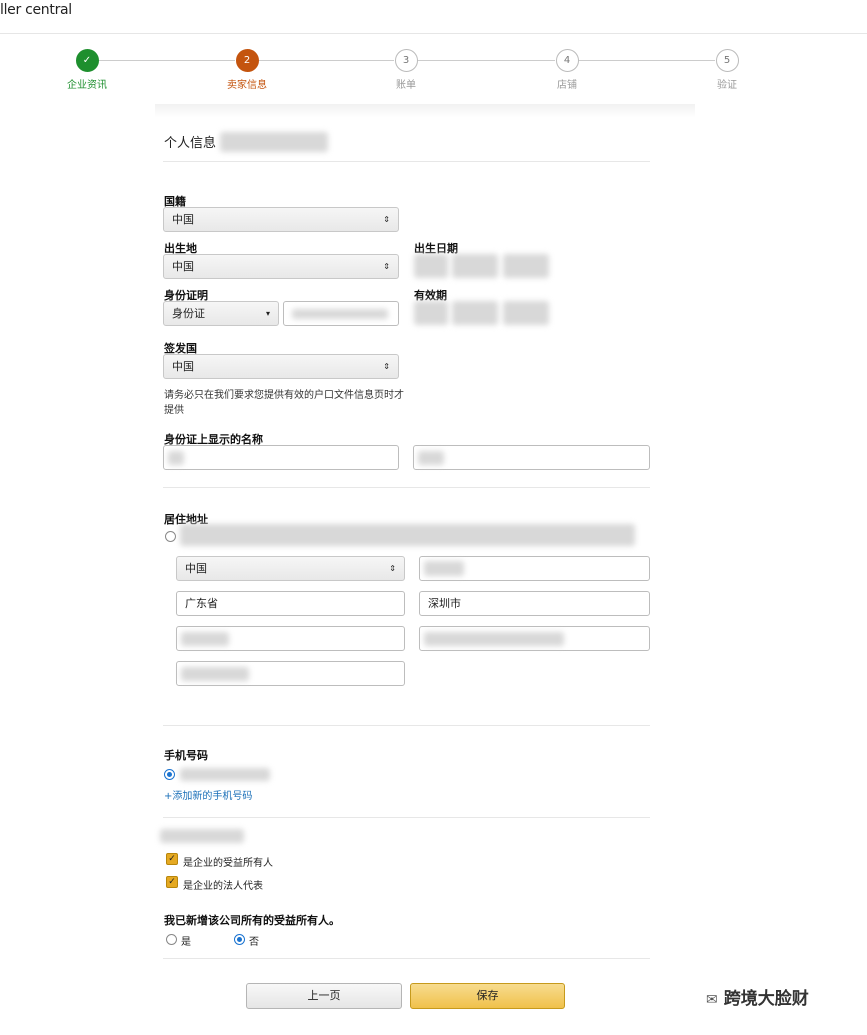 The height and width of the screenshot is (1035, 867). I want to click on step-label: 账单, so click(406, 85).